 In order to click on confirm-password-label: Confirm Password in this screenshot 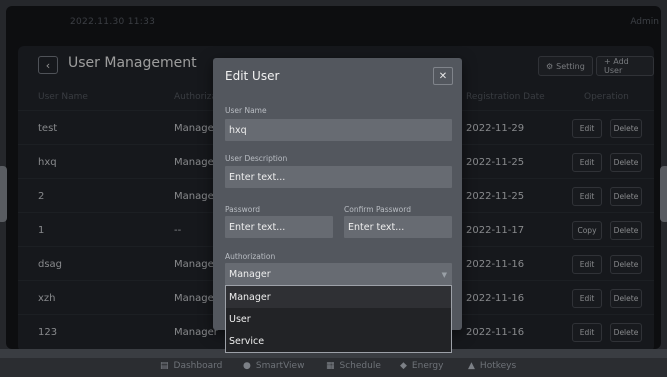, I will do `click(377, 209)`.